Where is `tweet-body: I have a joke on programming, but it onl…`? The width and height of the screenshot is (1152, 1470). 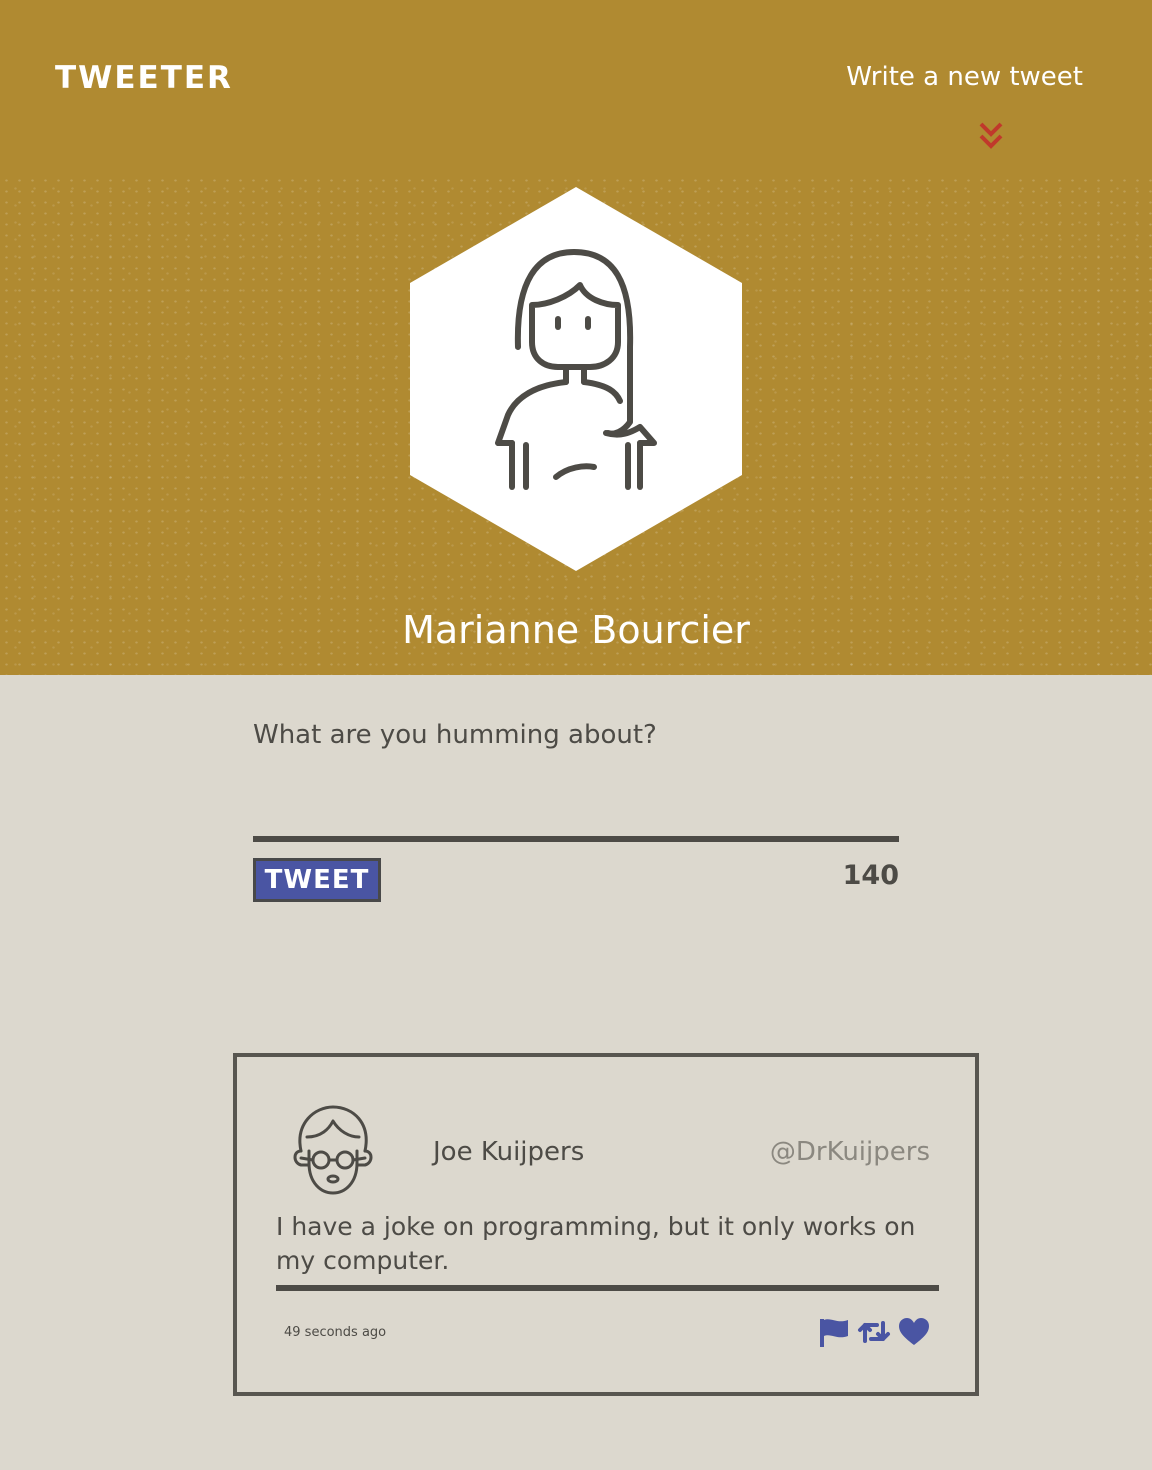
tweet-body: I have a joke on programming, but it onl… is located at coordinates (596, 1243).